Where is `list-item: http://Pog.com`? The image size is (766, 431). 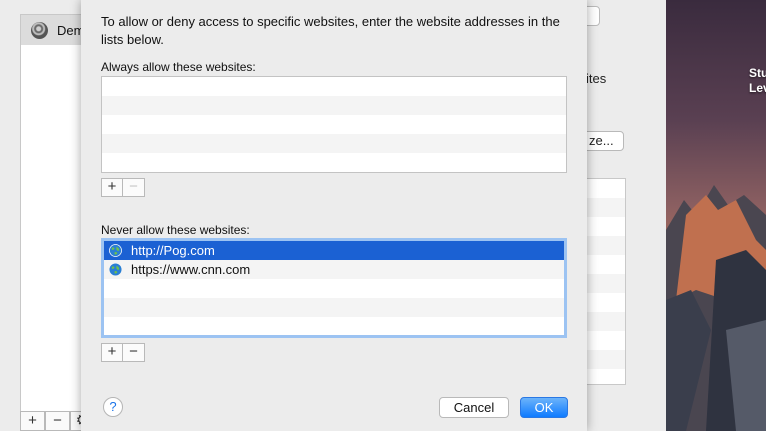 list-item: http://Pog.com is located at coordinates (334, 250).